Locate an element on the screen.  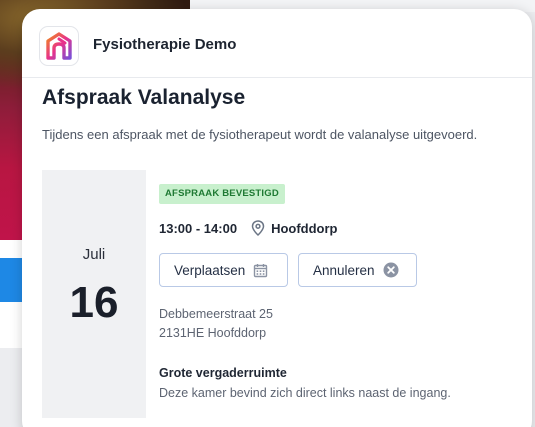
cancel-button: Annuleren is located at coordinates (357, 270).